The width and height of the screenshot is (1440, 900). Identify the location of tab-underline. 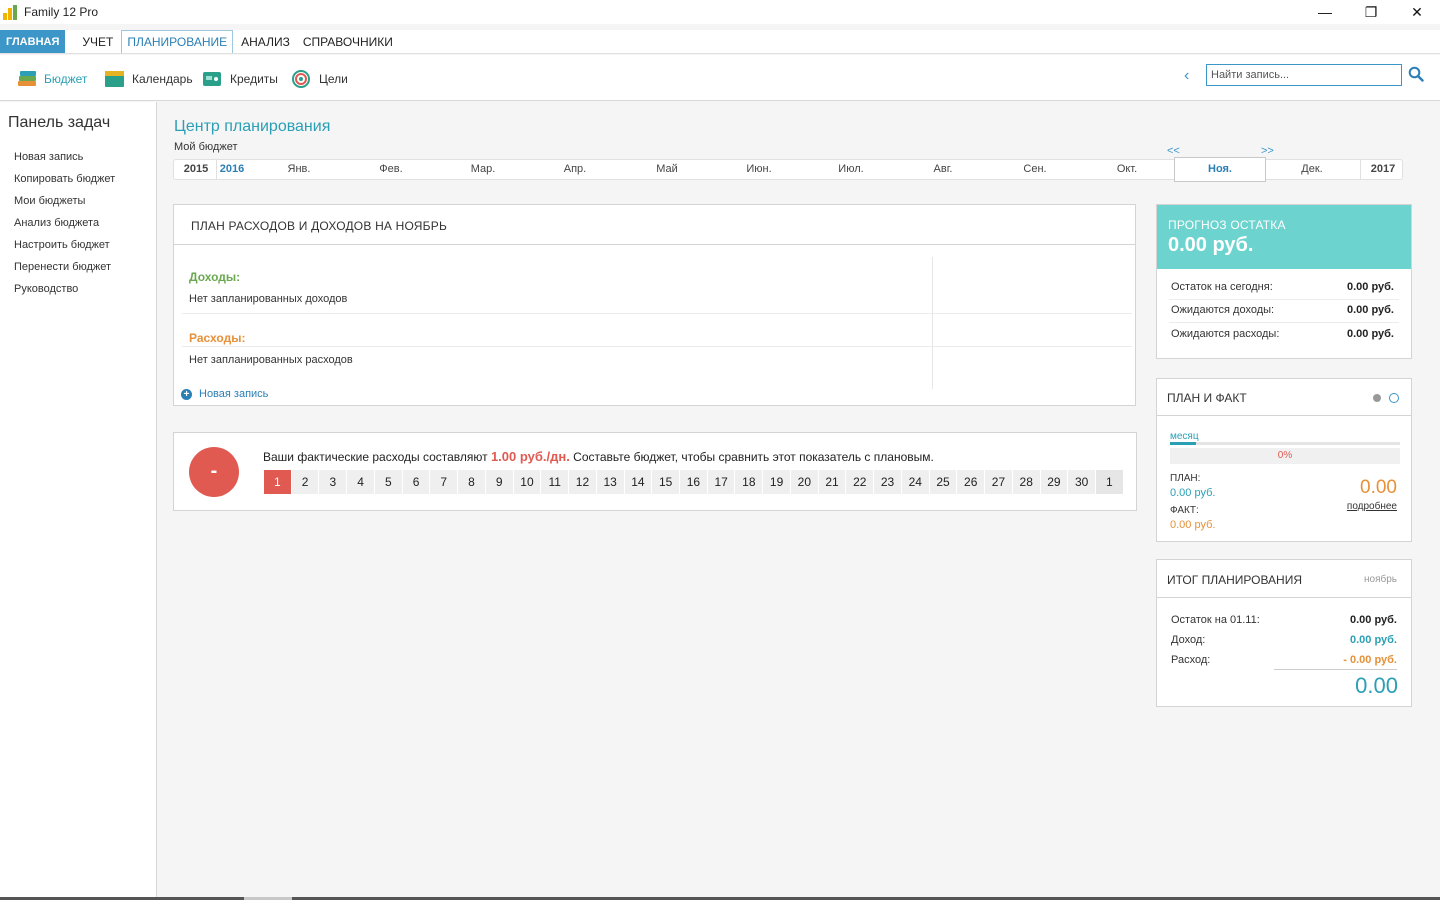
(1285, 443).